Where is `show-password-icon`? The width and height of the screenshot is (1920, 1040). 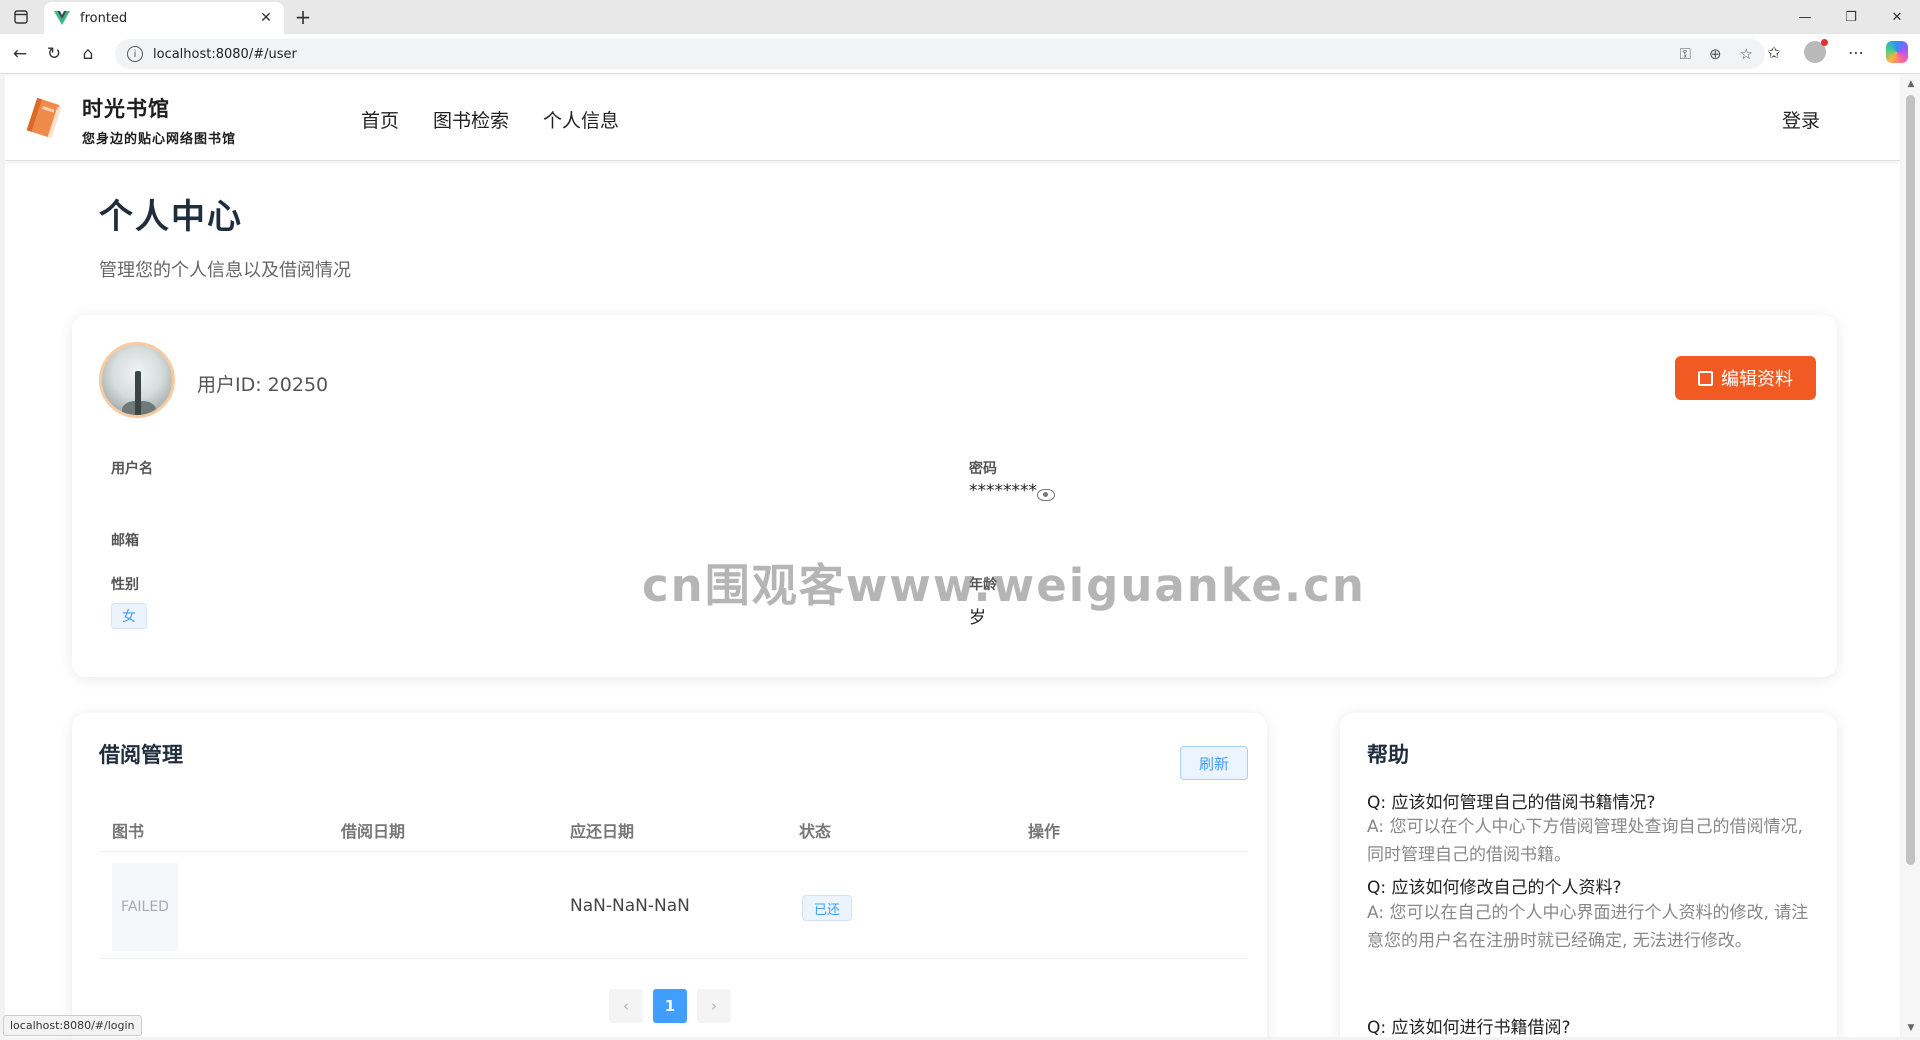 show-password-icon is located at coordinates (1046, 495).